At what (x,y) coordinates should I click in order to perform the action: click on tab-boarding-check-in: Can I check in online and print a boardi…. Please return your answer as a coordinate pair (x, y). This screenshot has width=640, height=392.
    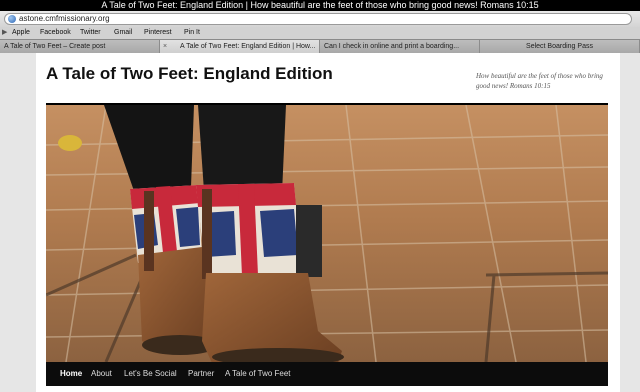
    Looking at the image, I should click on (400, 46).